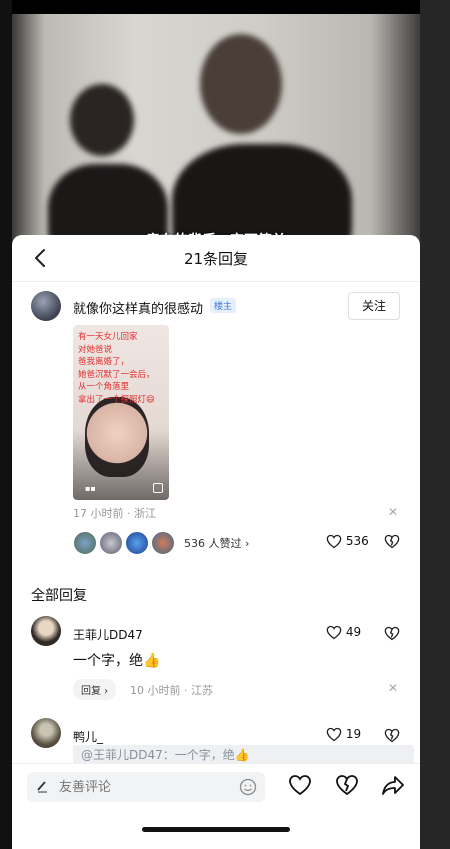  I want to click on video-person-right, so click(241, 84).